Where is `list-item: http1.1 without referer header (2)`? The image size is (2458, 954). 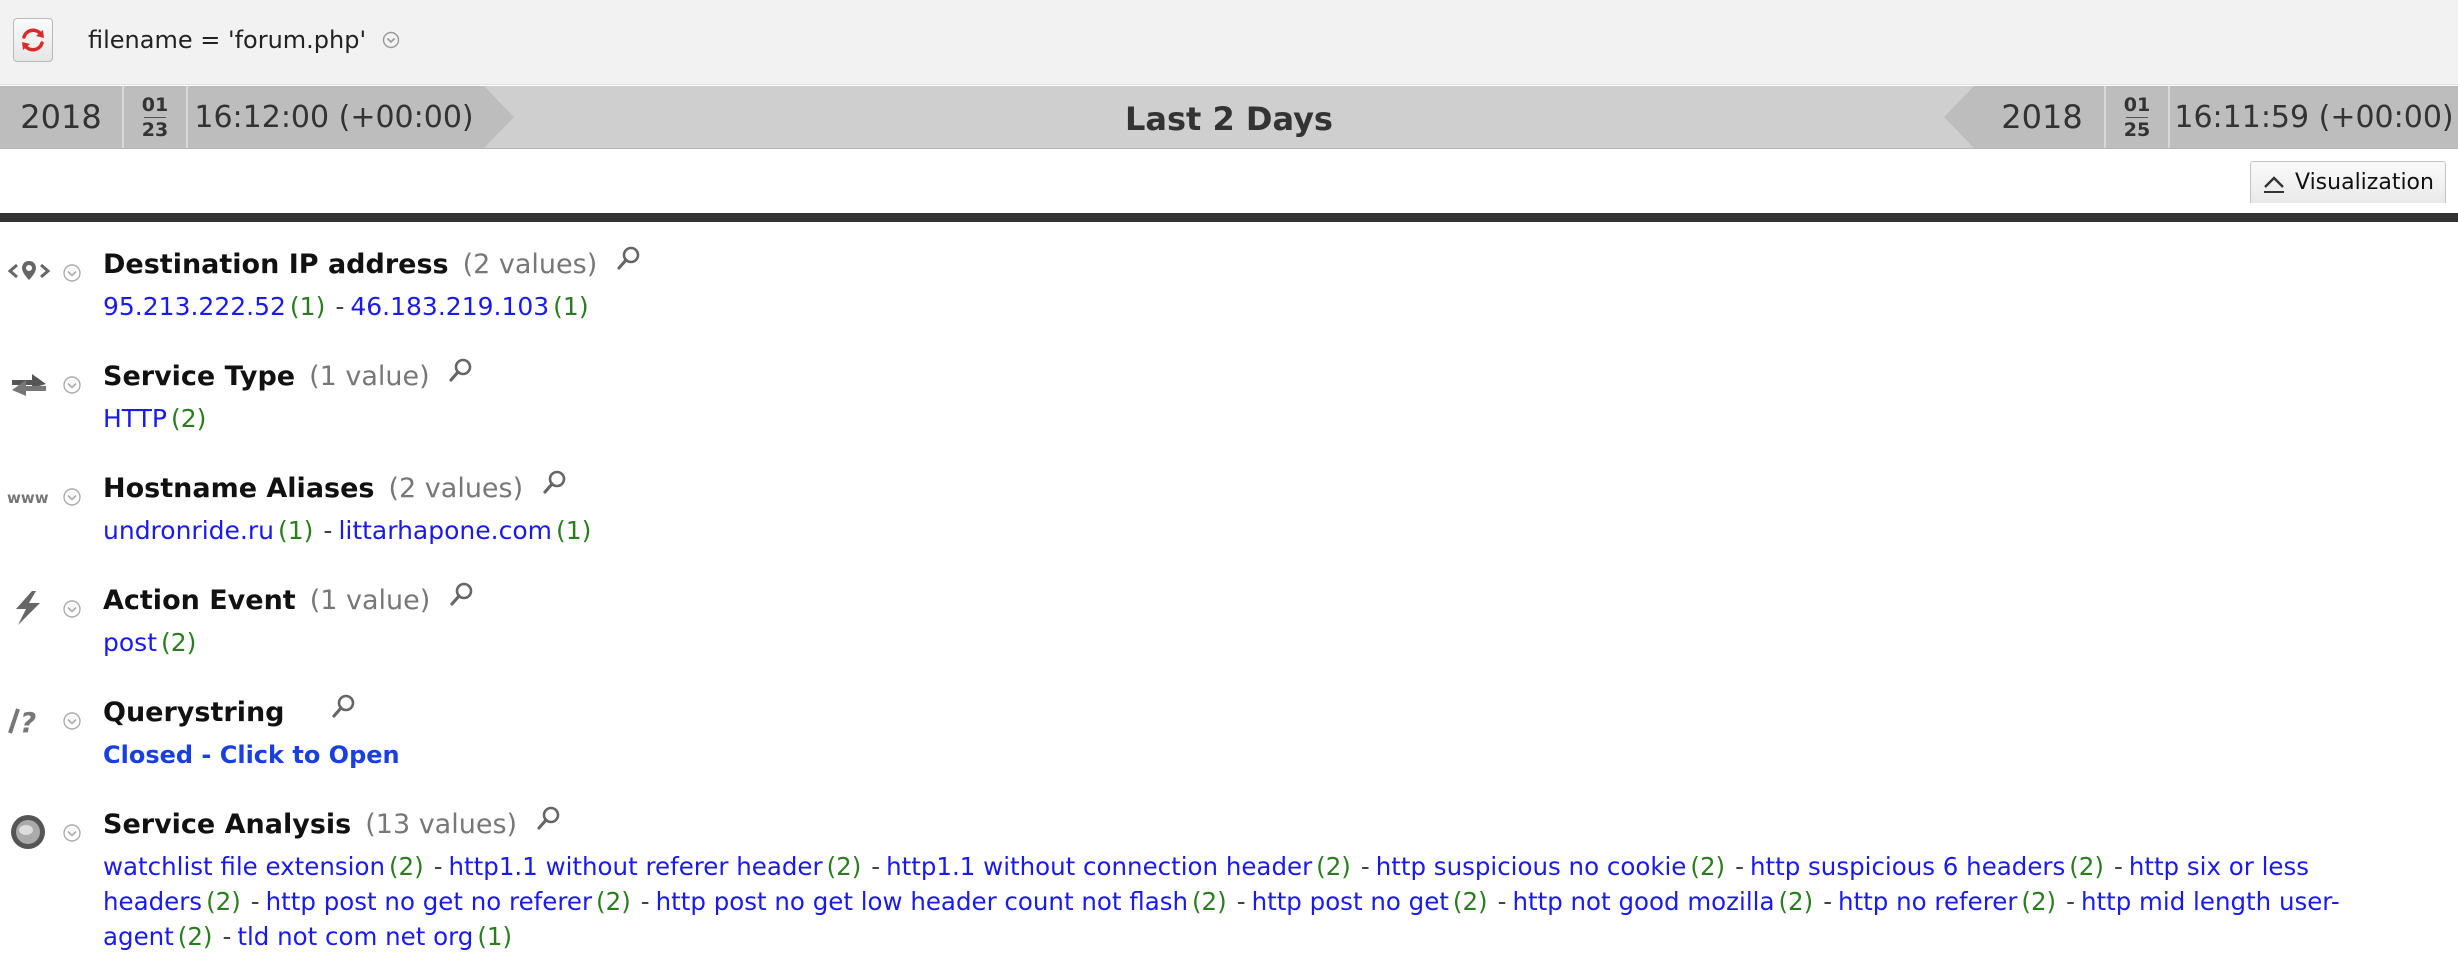
list-item: http1.1 without referer header (2) is located at coordinates (655, 866).